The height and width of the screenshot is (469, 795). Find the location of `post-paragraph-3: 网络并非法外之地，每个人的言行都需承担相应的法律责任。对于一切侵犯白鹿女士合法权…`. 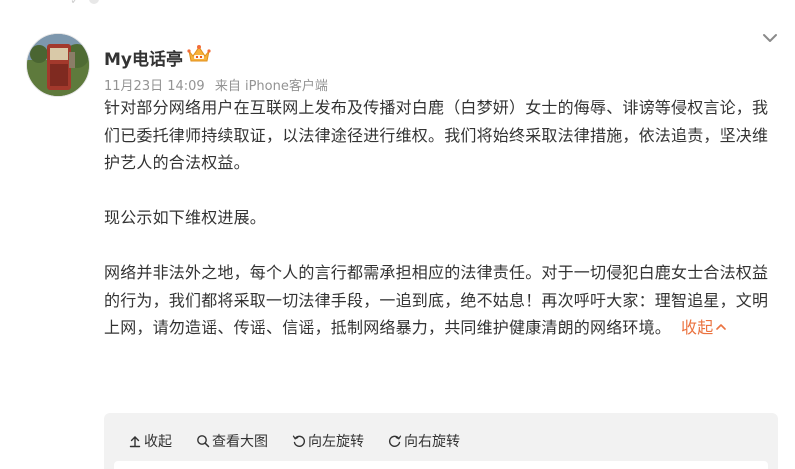

post-paragraph-3: 网络并非法外之地，每个人的言行都需承担相应的法律责任。对于一切侵犯白鹿女士合法权… is located at coordinates (440, 300).